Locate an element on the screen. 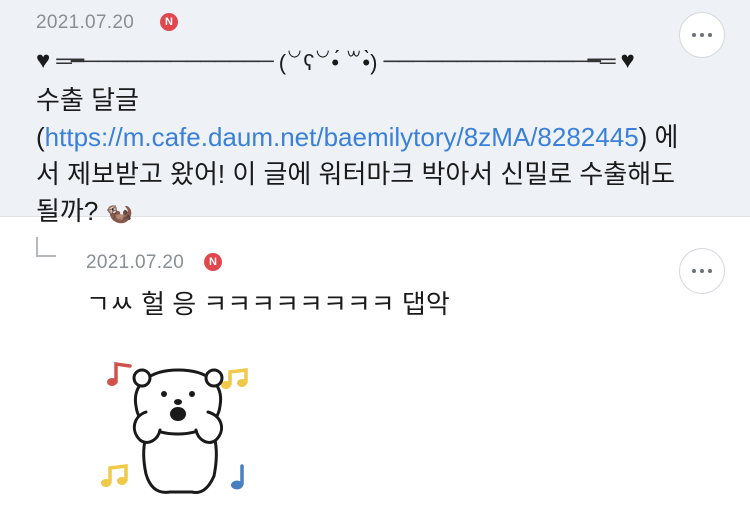 The image size is (750, 522). reply-arrow-icon is located at coordinates (46, 247).